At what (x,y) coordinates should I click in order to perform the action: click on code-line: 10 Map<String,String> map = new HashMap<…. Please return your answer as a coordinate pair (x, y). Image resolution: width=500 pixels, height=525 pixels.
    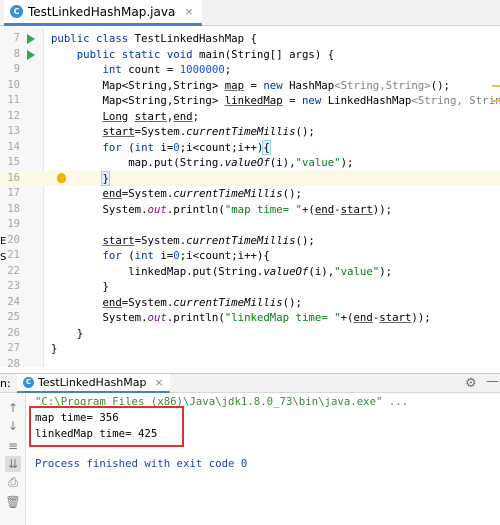
    Looking at the image, I should click on (250, 86).